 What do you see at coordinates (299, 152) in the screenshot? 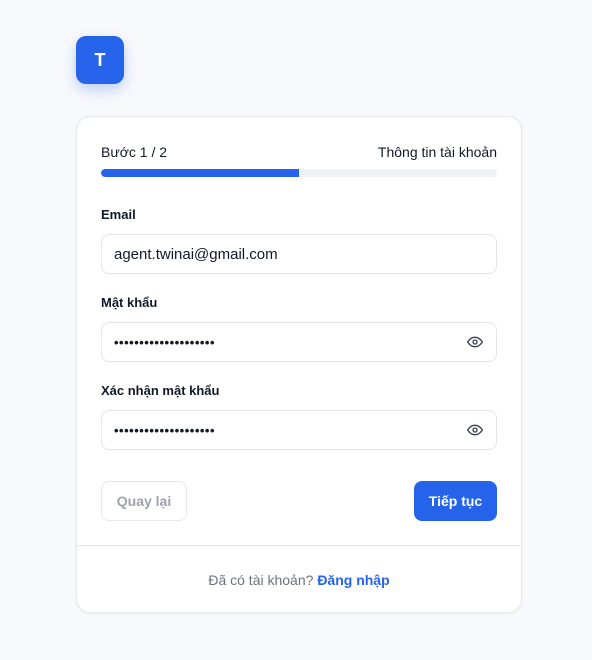
I see `step-header: Bước 1 / 2 Thông tin tài khoản` at bounding box center [299, 152].